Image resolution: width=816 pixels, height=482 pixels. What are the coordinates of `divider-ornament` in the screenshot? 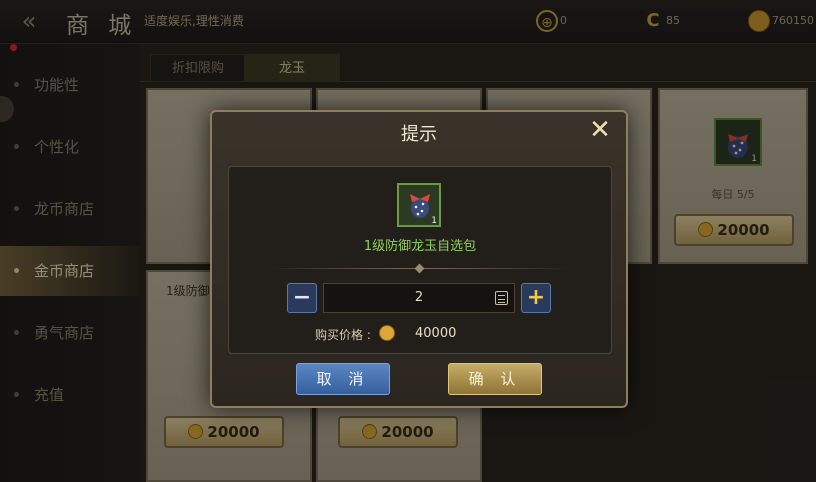 It's located at (419, 268).